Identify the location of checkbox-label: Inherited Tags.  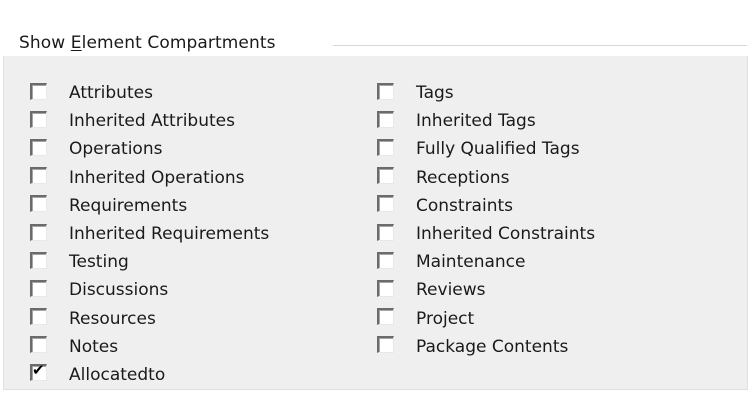
(476, 121).